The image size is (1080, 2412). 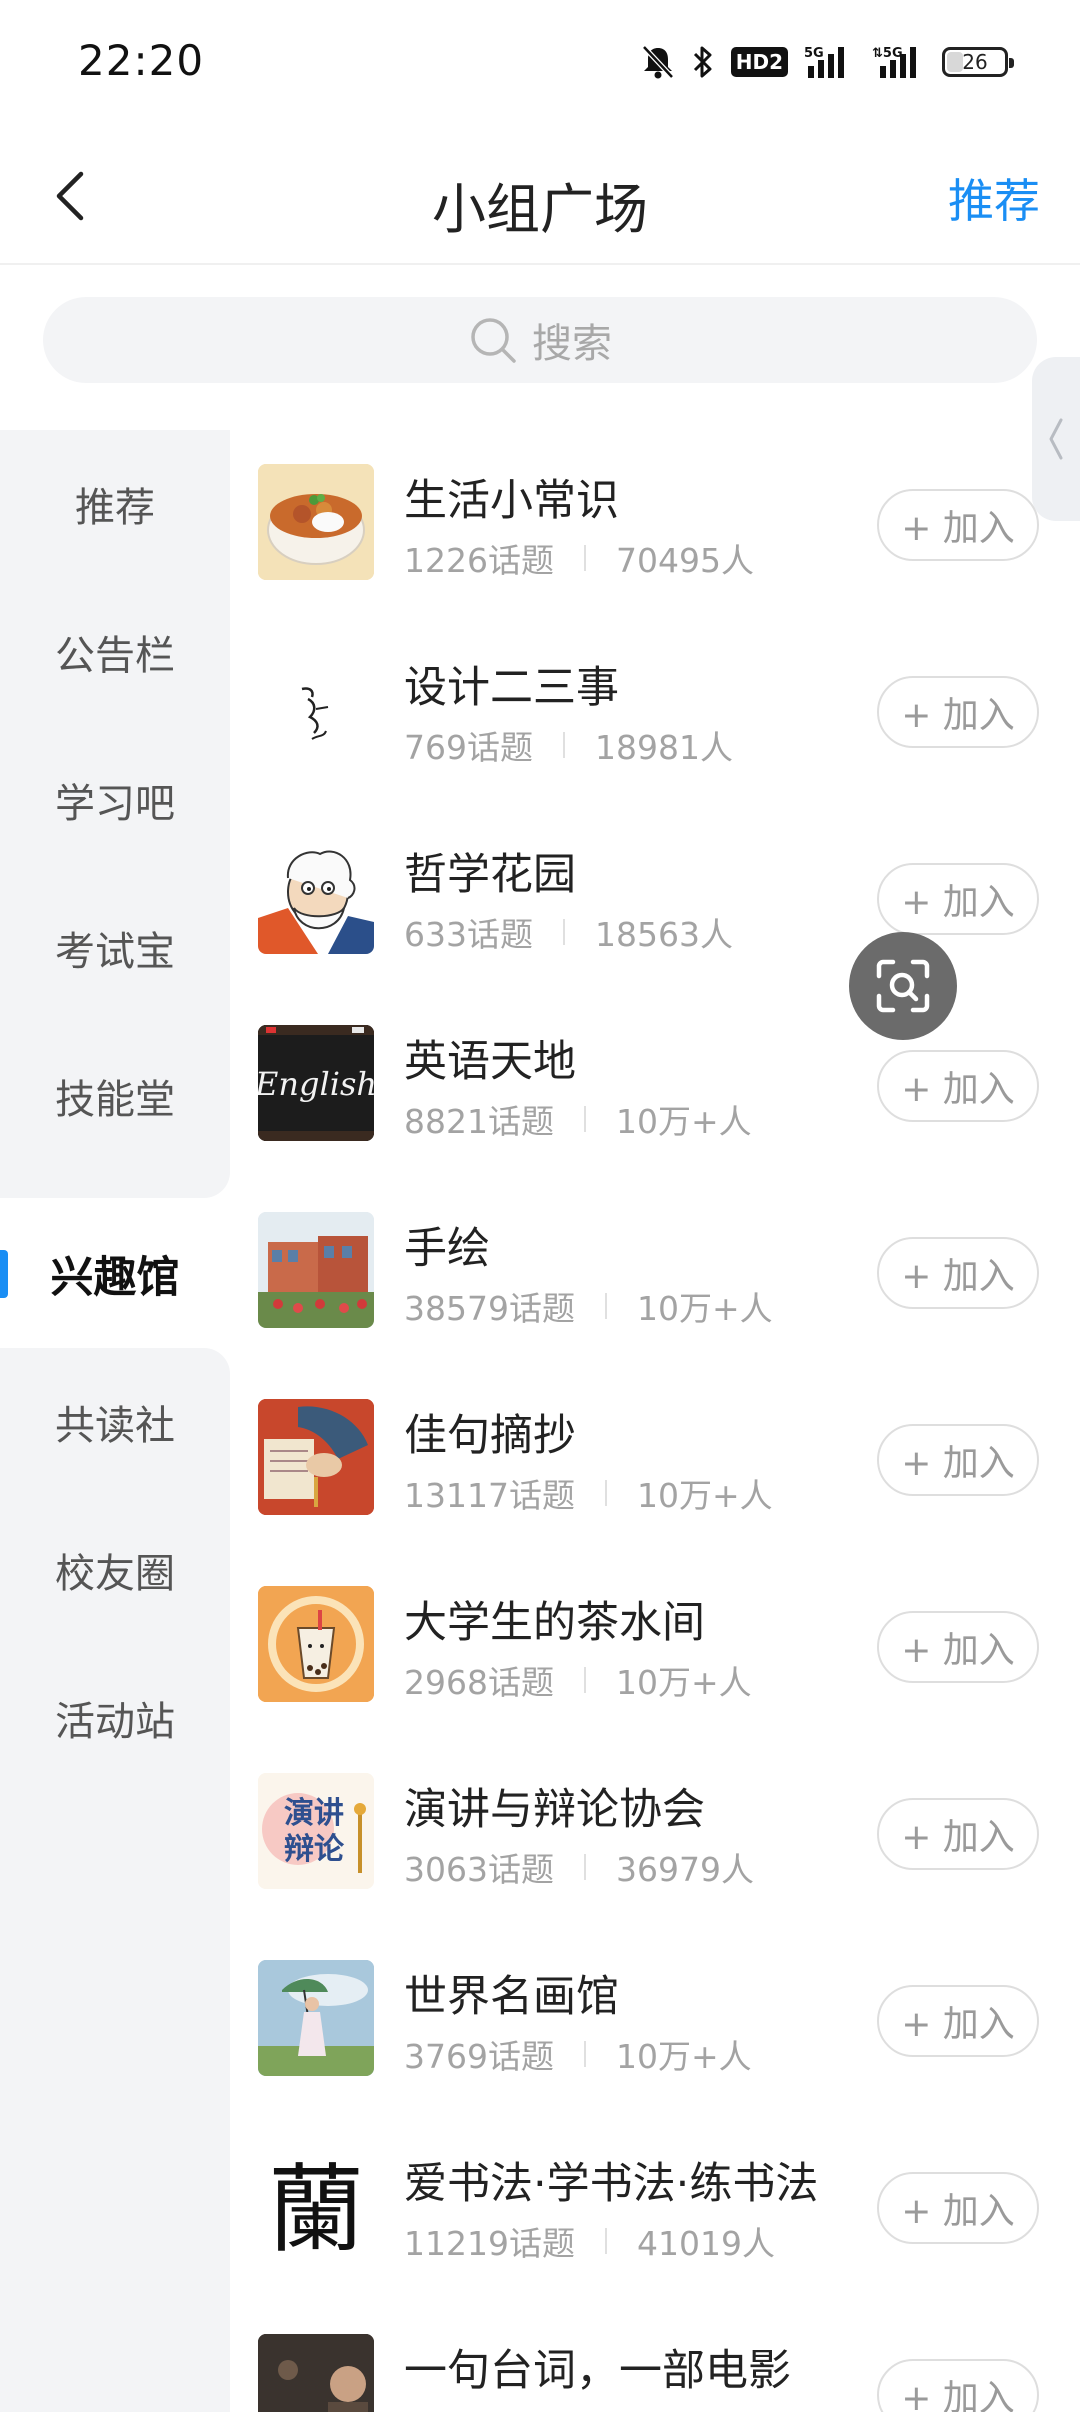 What do you see at coordinates (554, 1623) in the screenshot?
I see `group-name: 大学生的茶水间` at bounding box center [554, 1623].